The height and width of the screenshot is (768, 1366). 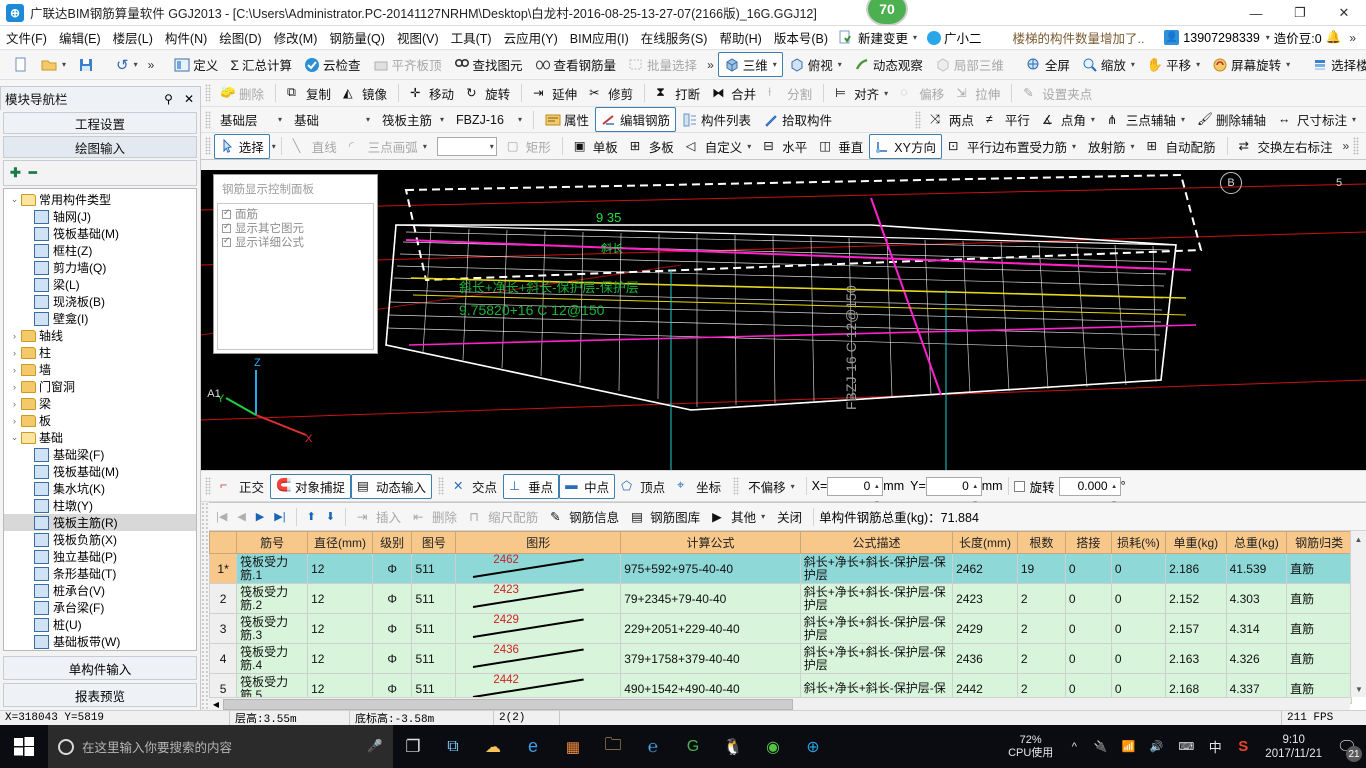 What do you see at coordinates (576, 64) in the screenshot?
I see `view-rebar-qty-button: 查看钢筋量` at bounding box center [576, 64].